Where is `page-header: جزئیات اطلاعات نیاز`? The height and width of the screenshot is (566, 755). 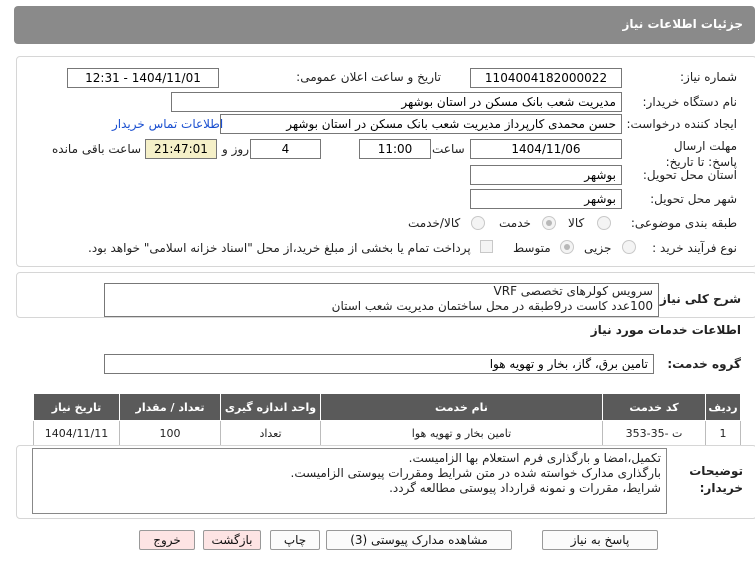 page-header: جزئیات اطلاعات نیاز is located at coordinates (384, 25).